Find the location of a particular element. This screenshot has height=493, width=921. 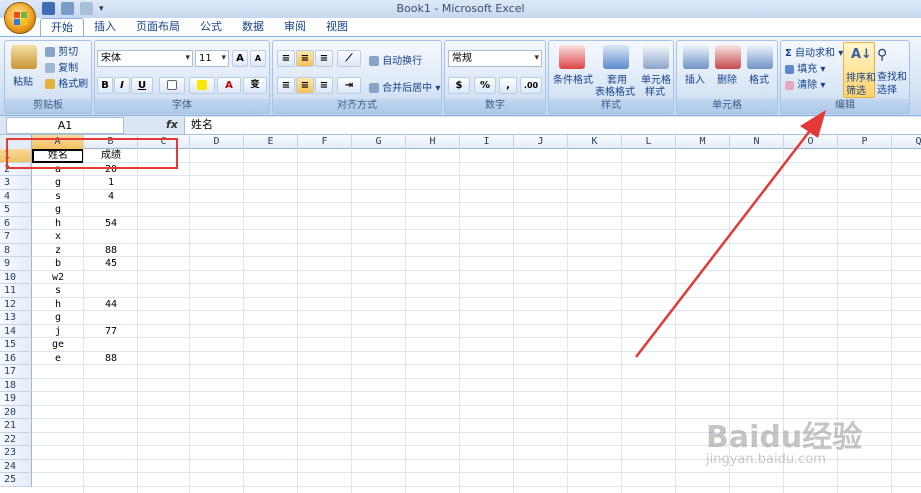

cell-B15 is located at coordinates (111, 345).